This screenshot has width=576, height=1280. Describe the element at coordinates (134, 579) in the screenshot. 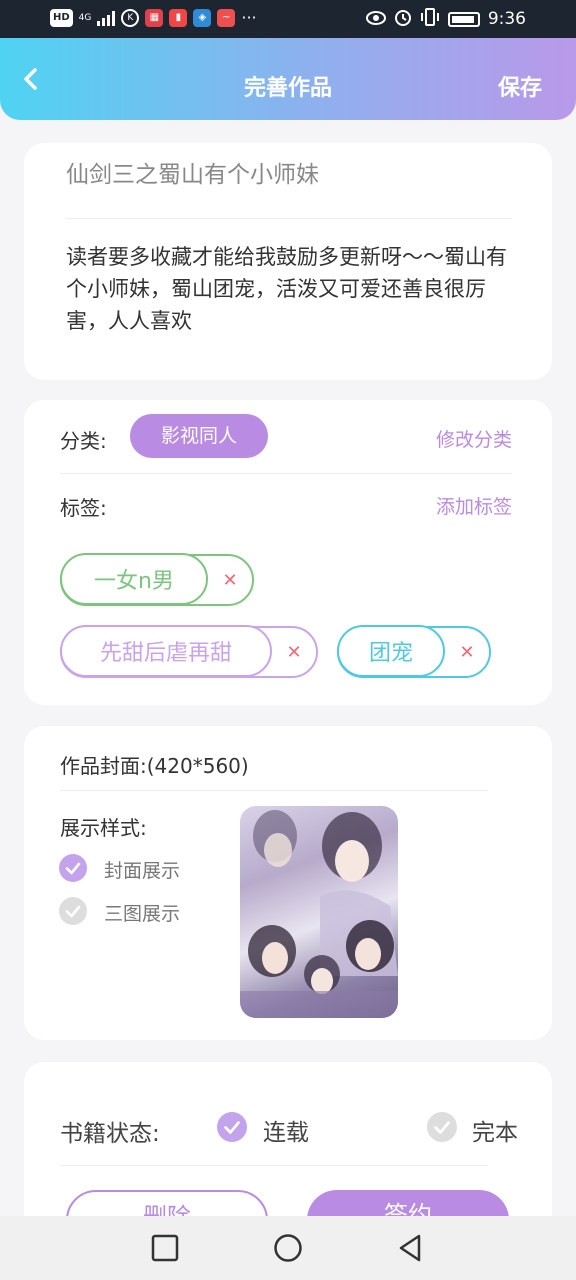

I see `tag-label: 一女n男` at that location.